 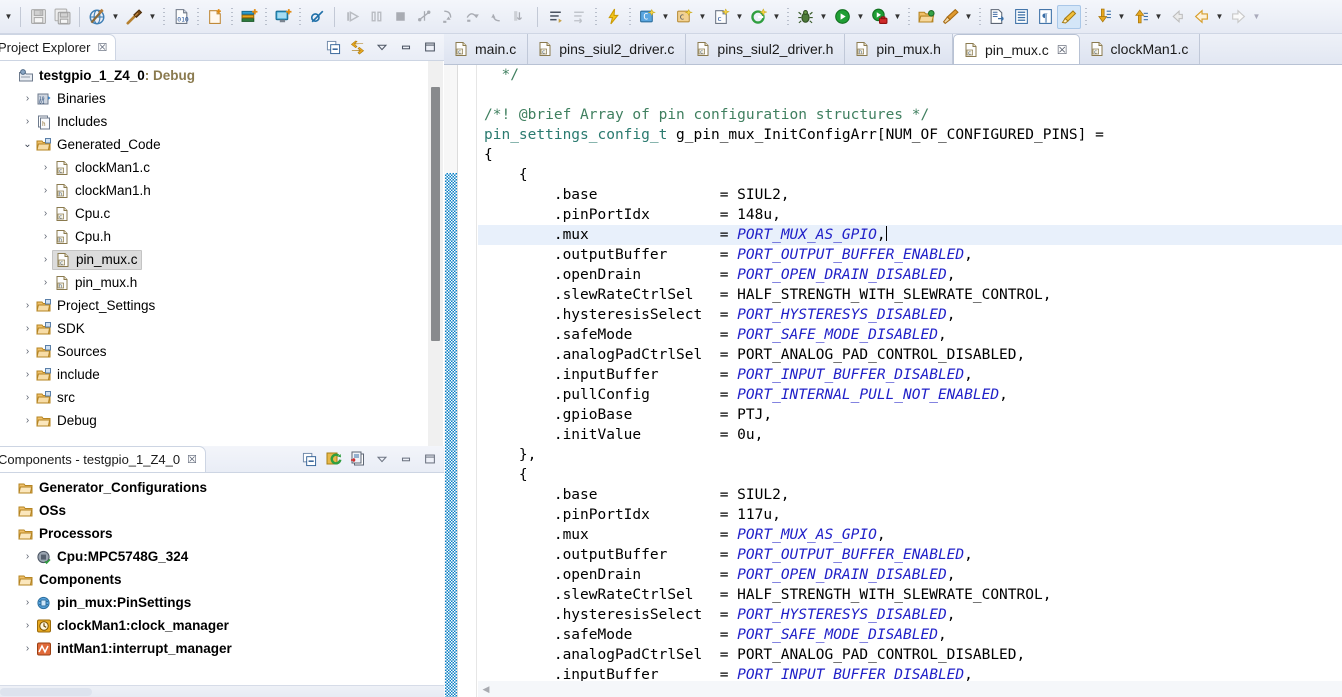 What do you see at coordinates (133, 649) in the screenshot?
I see `tree-item-content: intMan1:interrupt_manager` at bounding box center [133, 649].